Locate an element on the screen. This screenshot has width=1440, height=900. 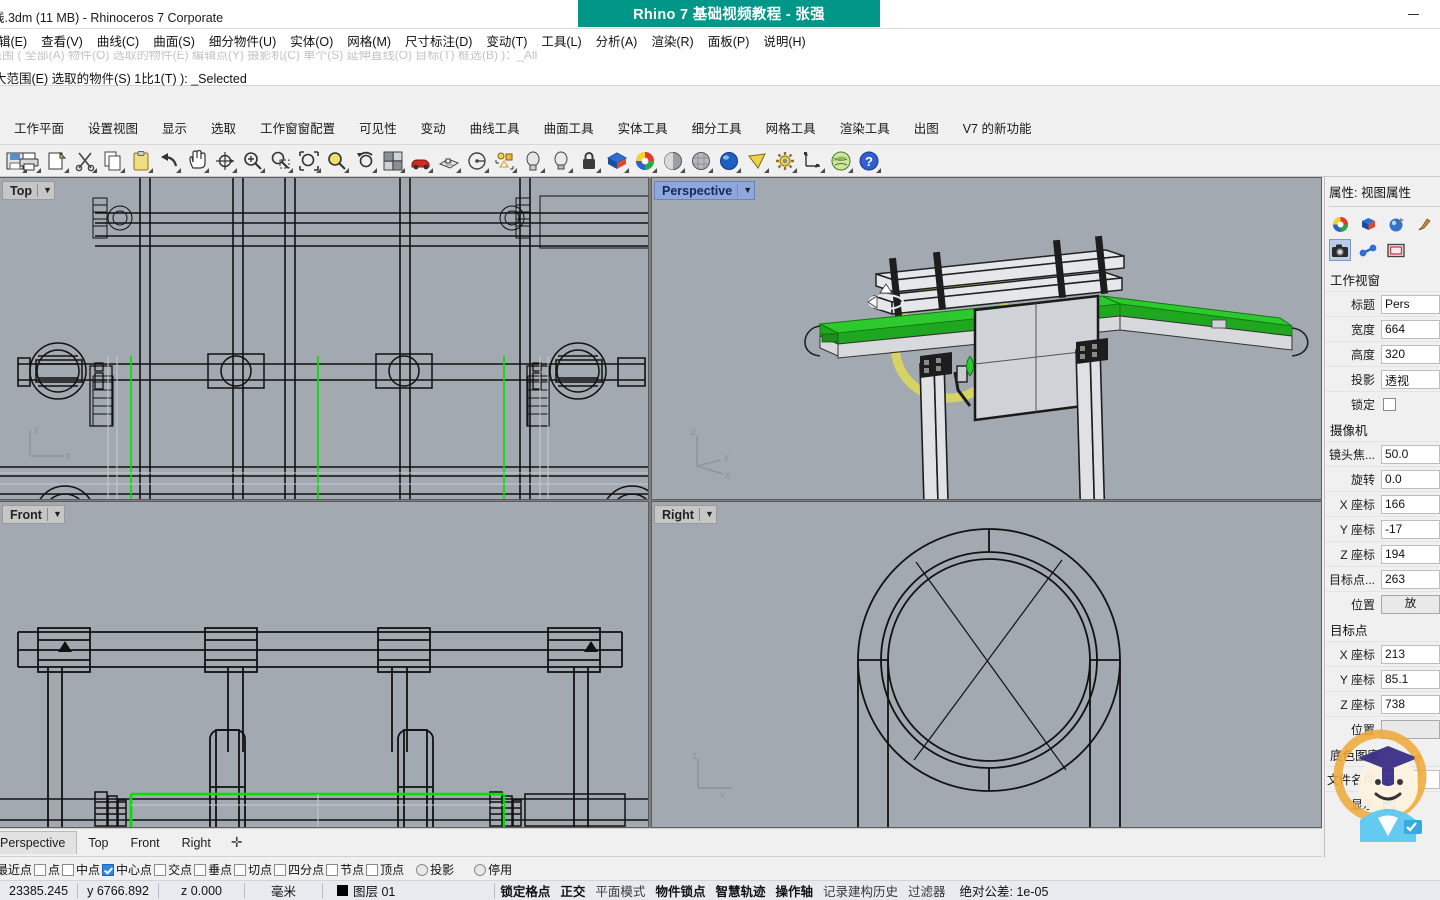
property-value: 194 is located at coordinates (1410, 554).